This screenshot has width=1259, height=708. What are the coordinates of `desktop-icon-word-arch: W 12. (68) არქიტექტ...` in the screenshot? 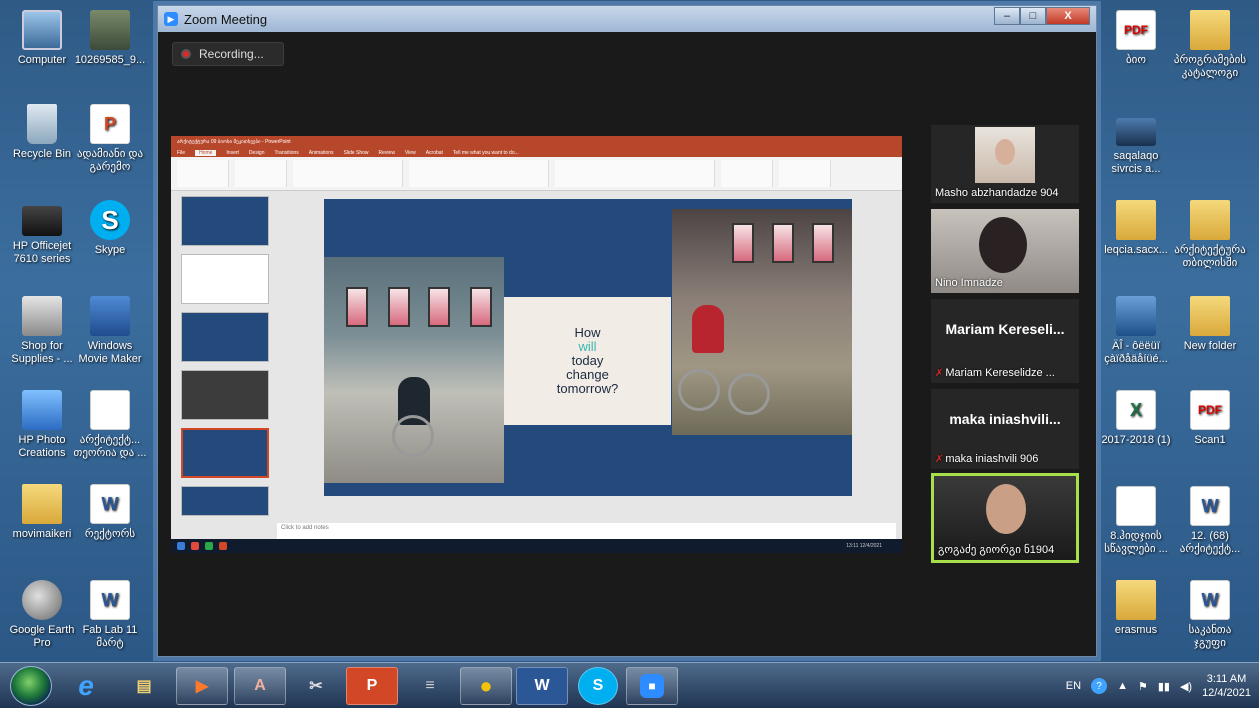 It's located at (1210, 521).